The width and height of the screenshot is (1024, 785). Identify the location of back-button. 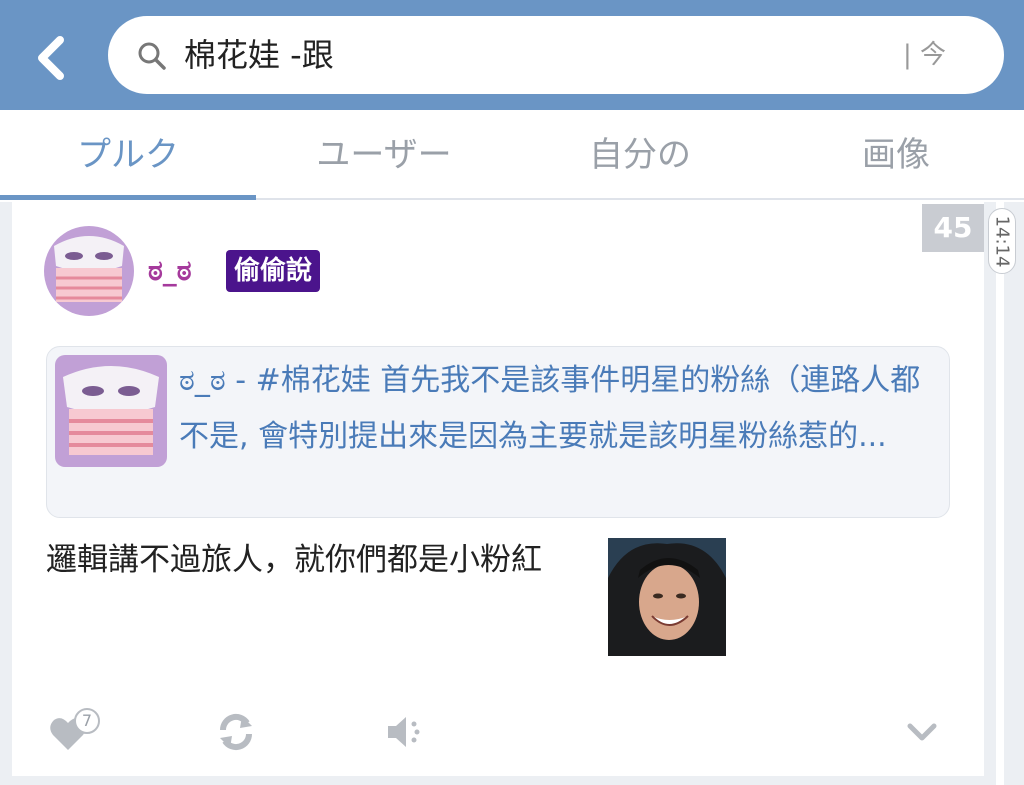
(51, 58).